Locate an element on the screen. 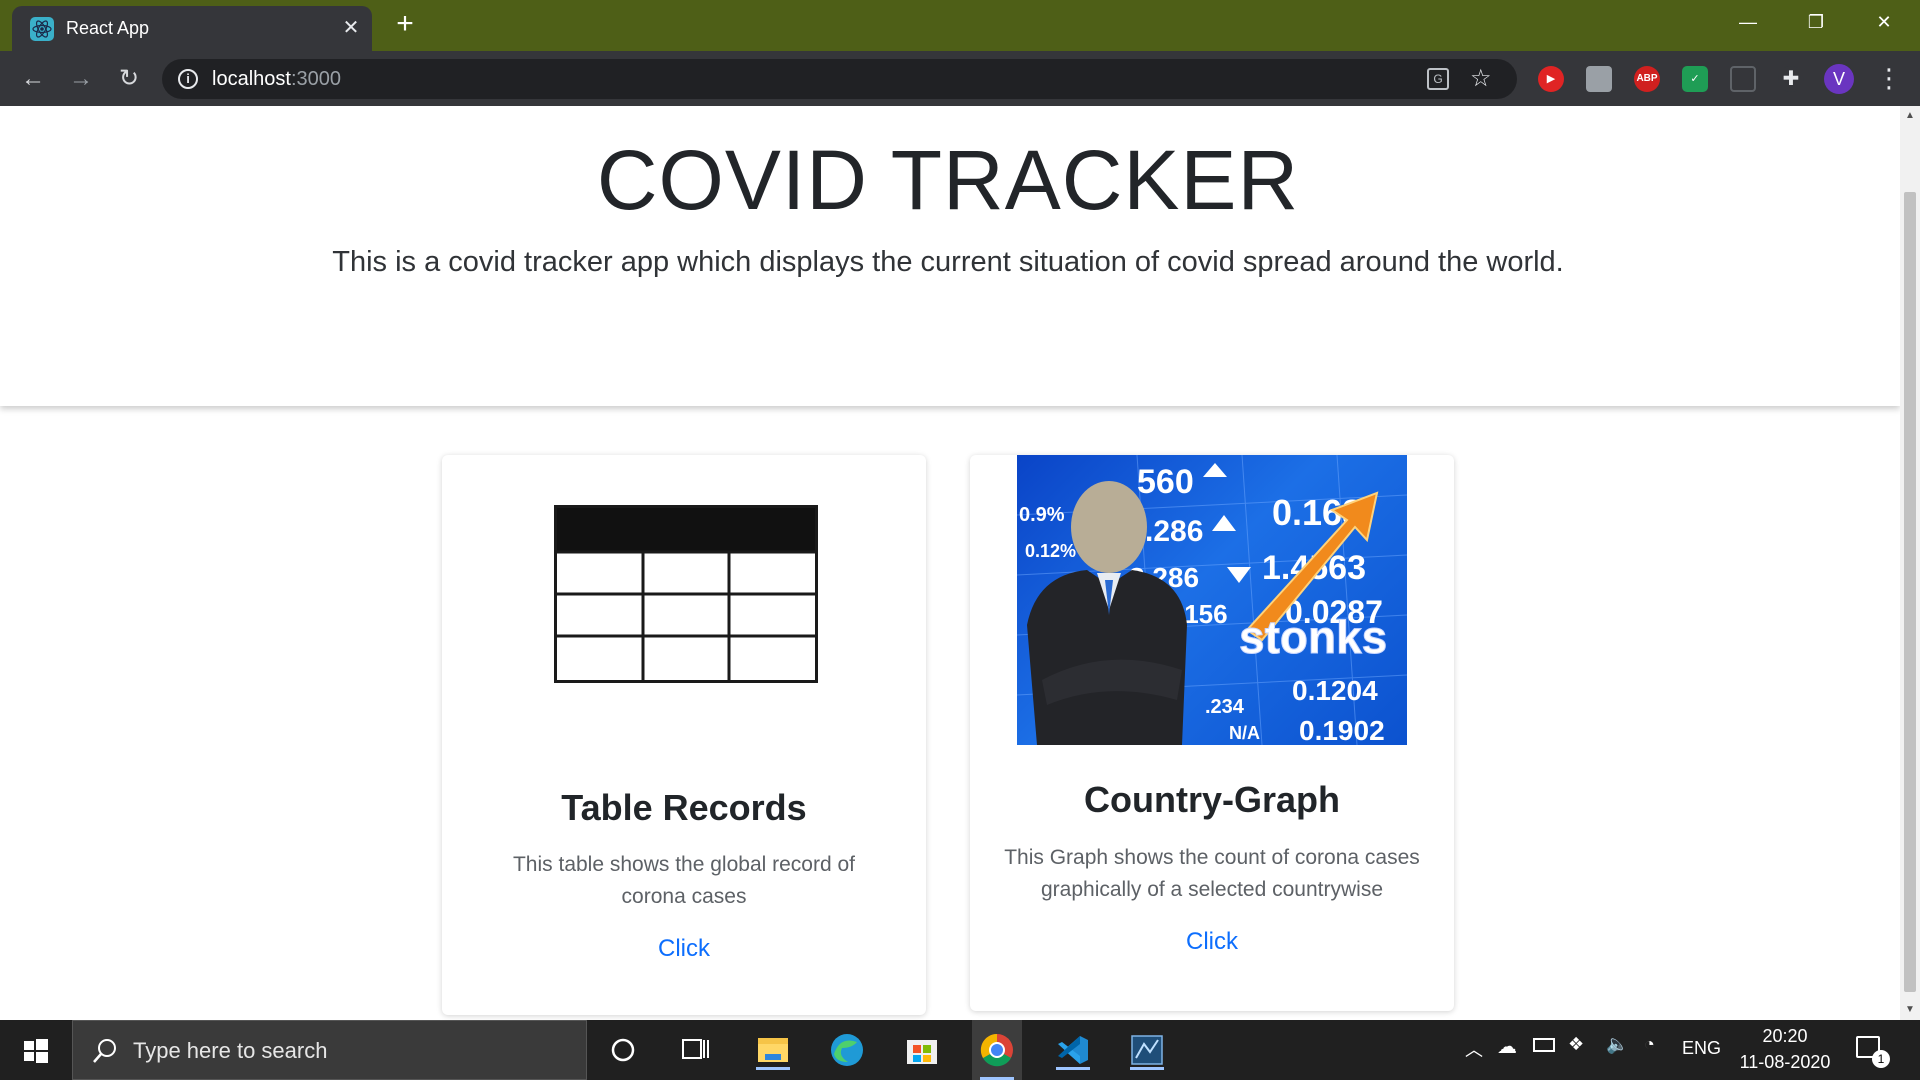  bookmark-star-icon: ☆ is located at coordinates (1481, 78).